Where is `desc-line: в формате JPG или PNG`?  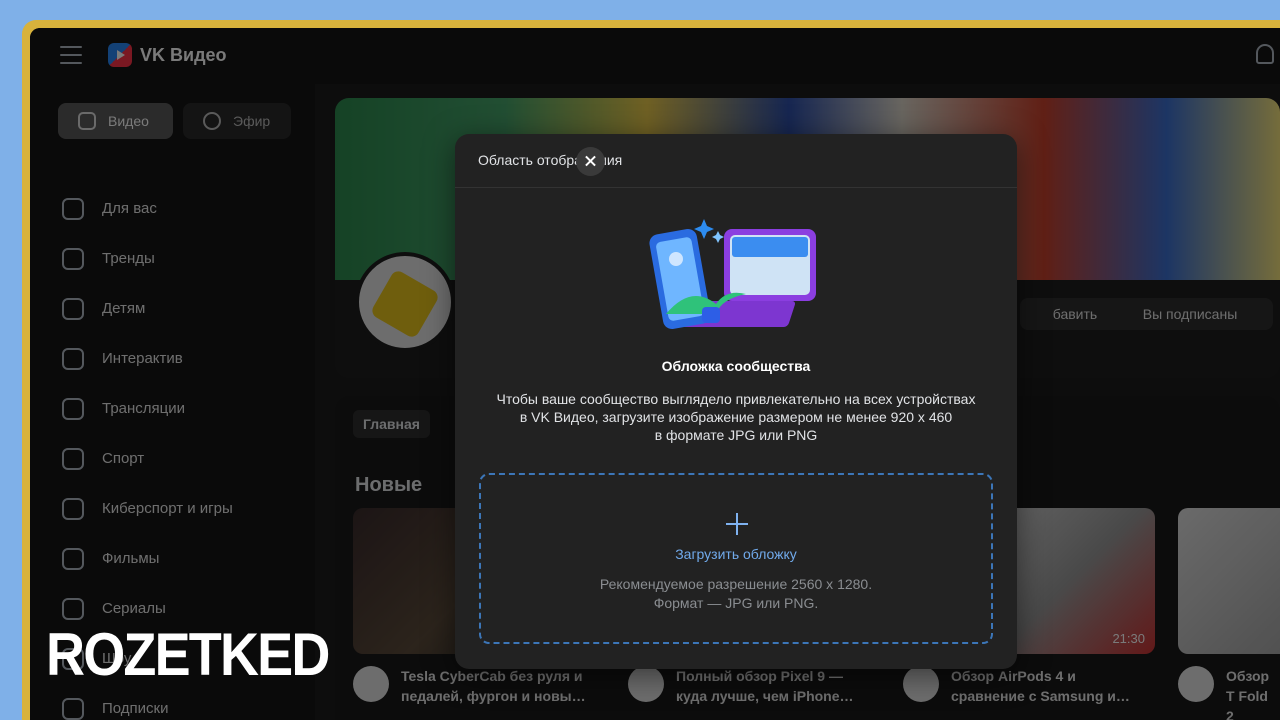
desc-line: в формате JPG или PNG is located at coordinates (736, 435).